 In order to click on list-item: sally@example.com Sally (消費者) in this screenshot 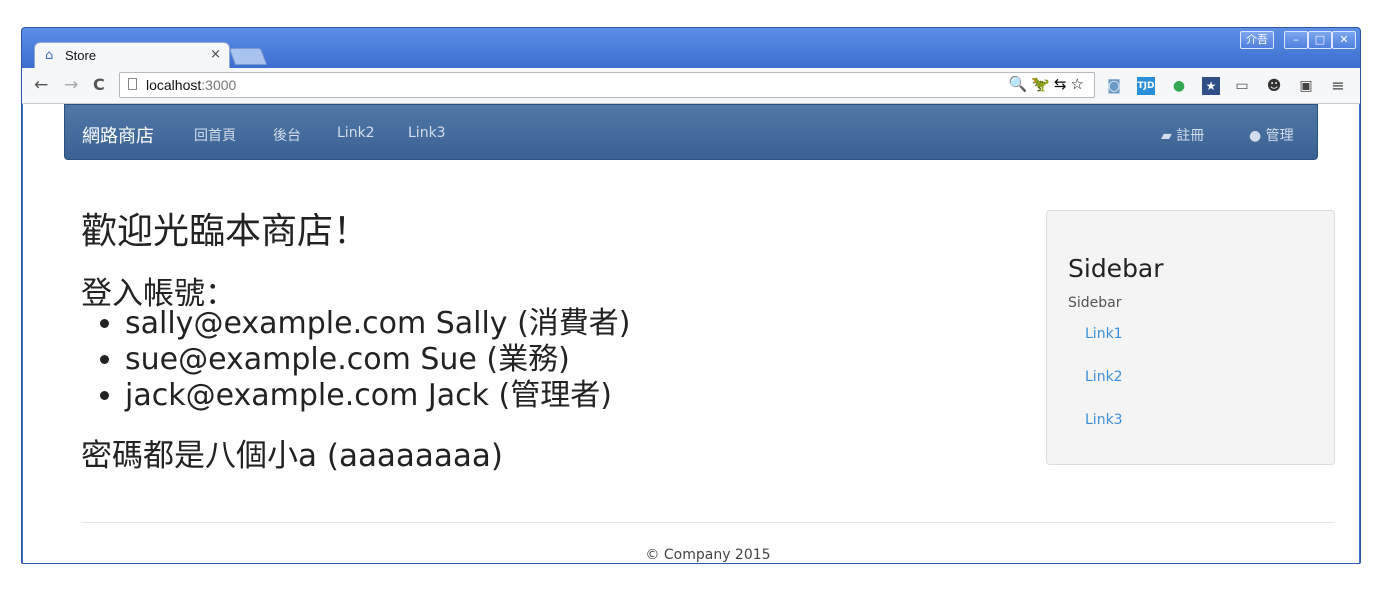, I will do `click(378, 324)`.